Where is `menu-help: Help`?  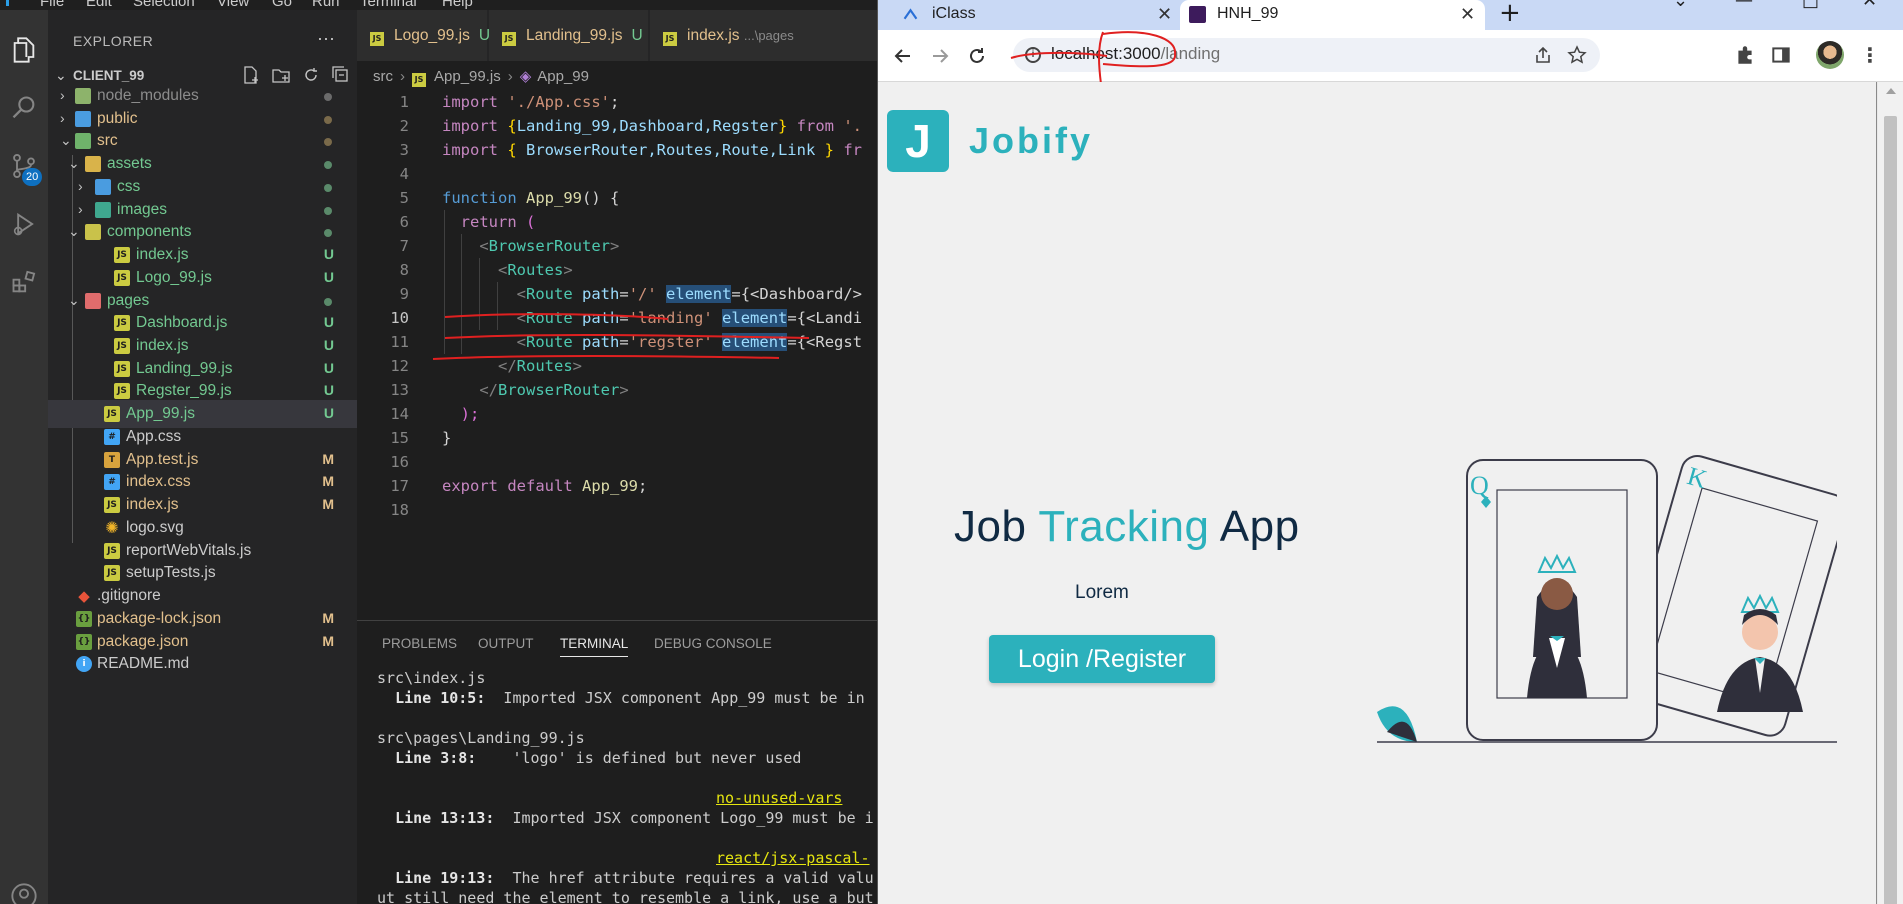 menu-help: Help is located at coordinates (457, 5).